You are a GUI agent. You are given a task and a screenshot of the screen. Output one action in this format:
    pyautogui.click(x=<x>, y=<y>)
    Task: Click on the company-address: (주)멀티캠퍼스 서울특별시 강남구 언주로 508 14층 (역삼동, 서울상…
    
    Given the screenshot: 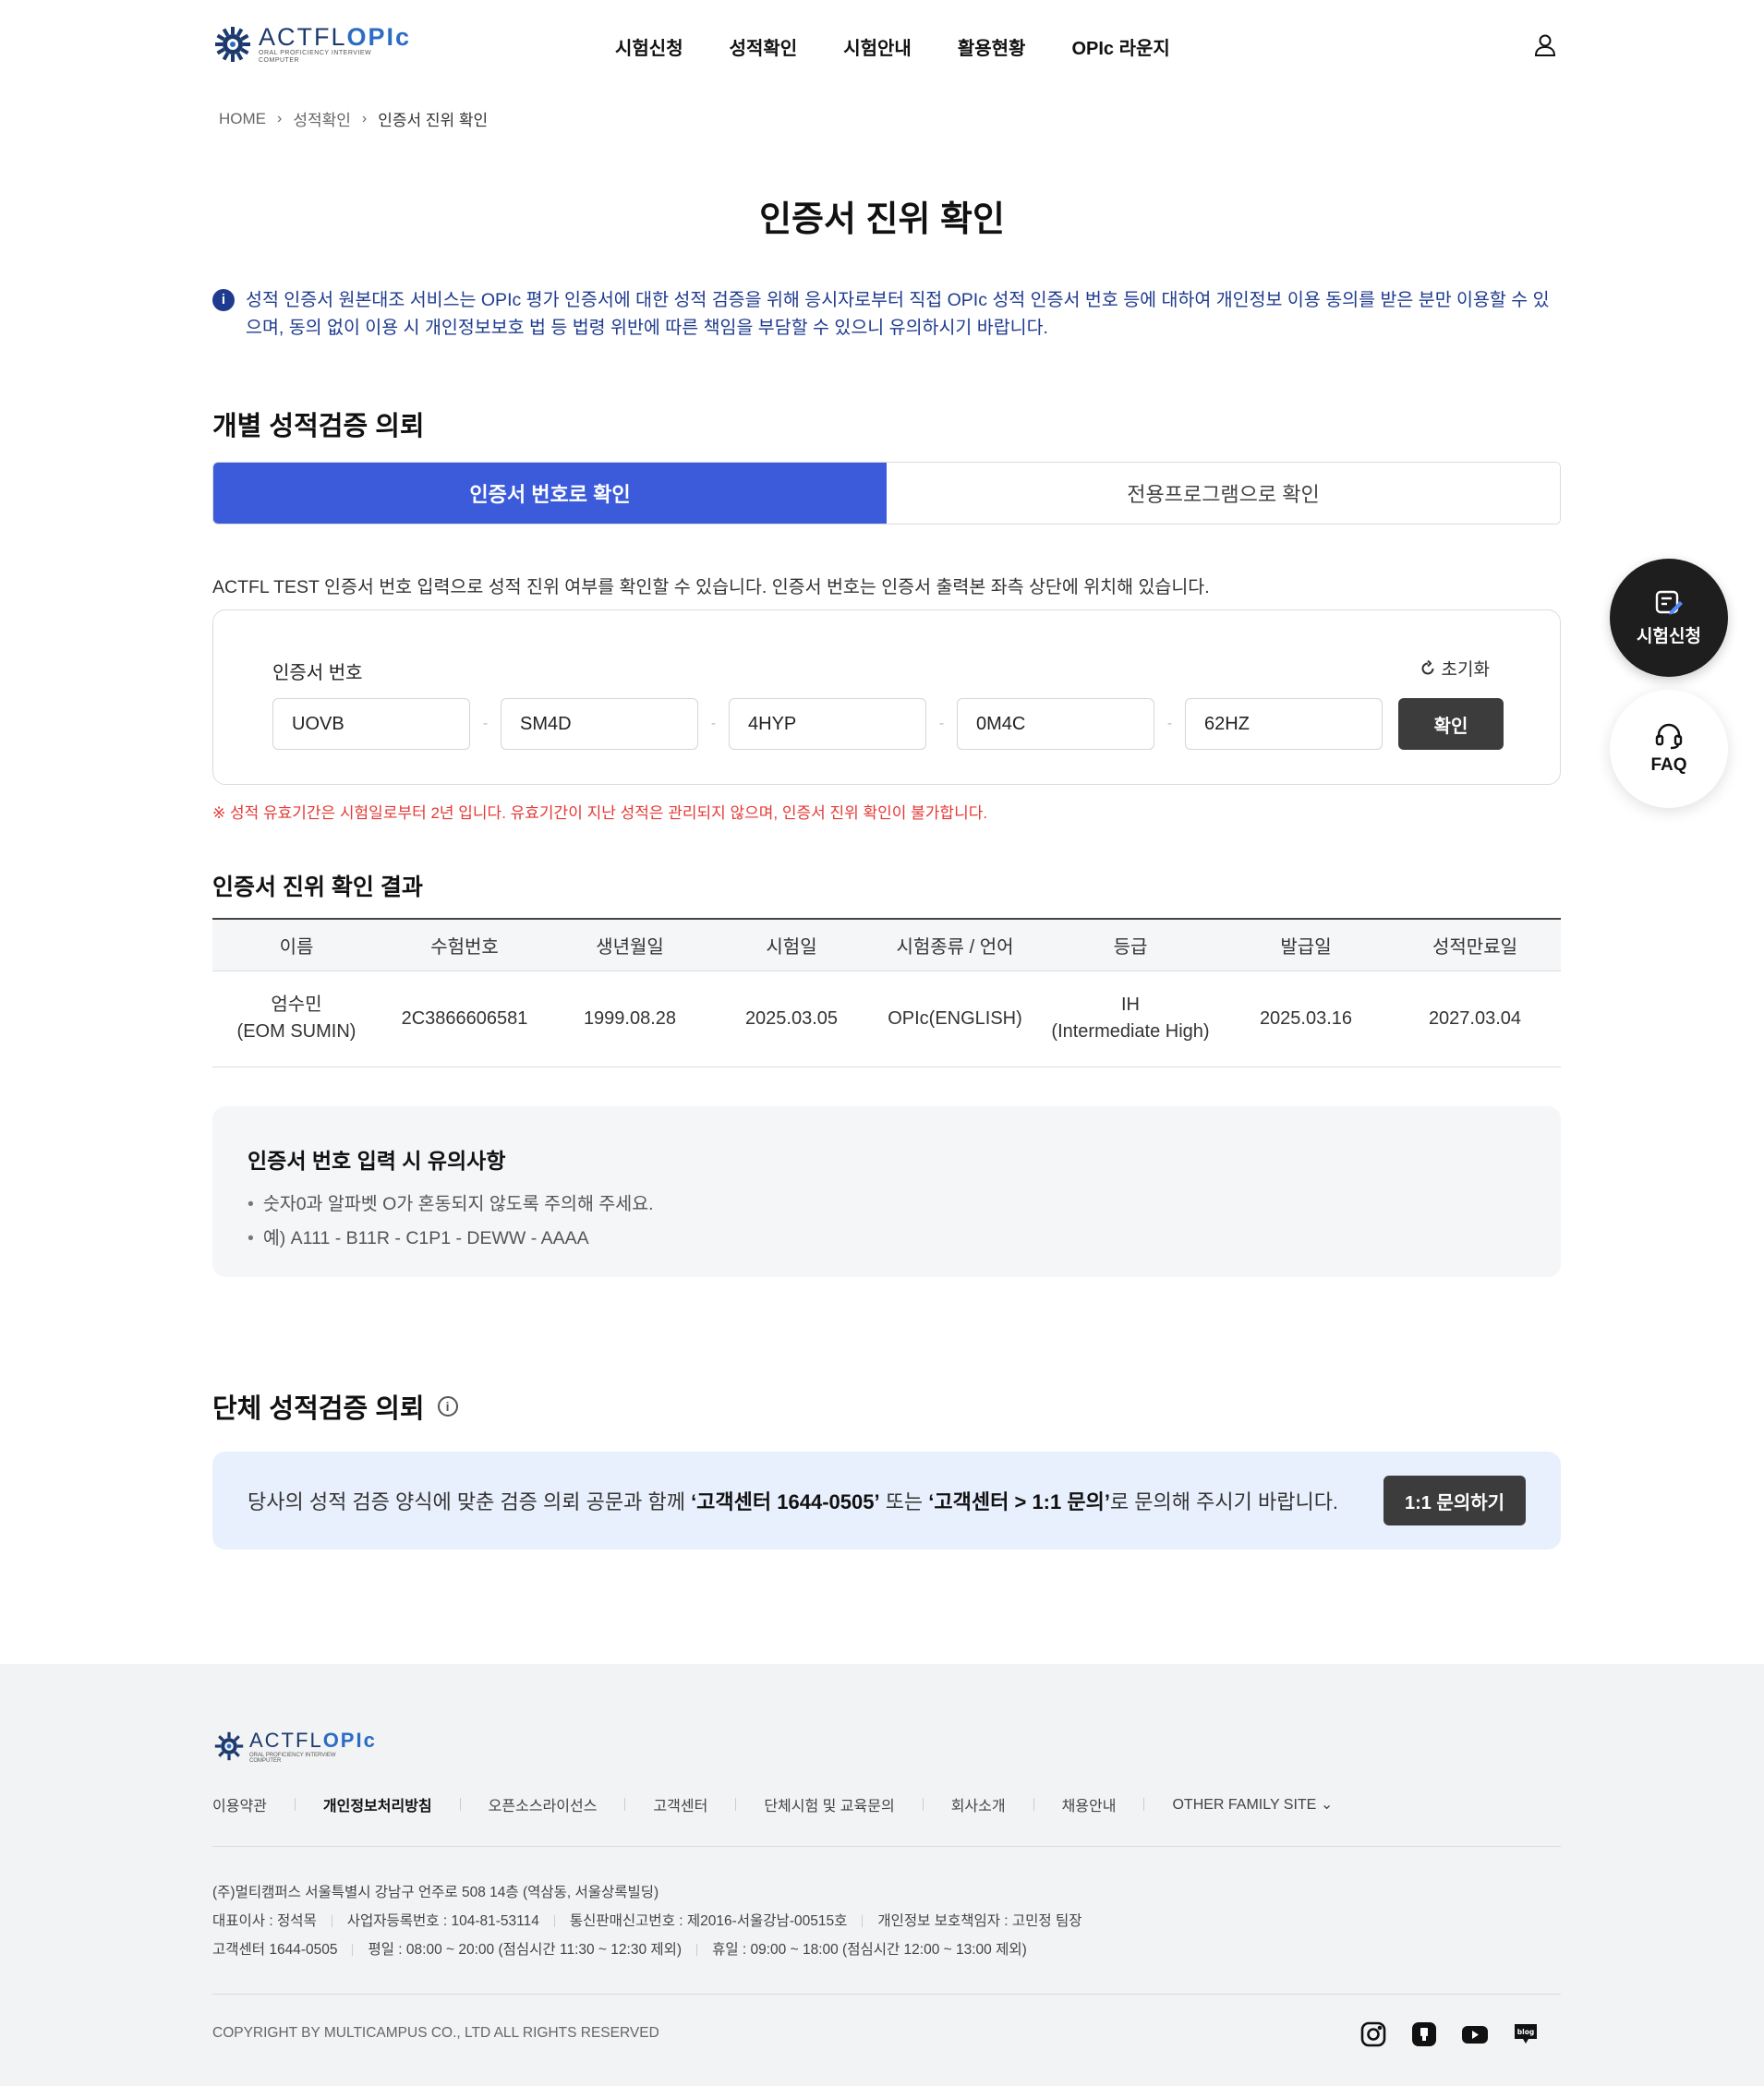 What is the action you would take?
    pyautogui.click(x=436, y=1892)
    